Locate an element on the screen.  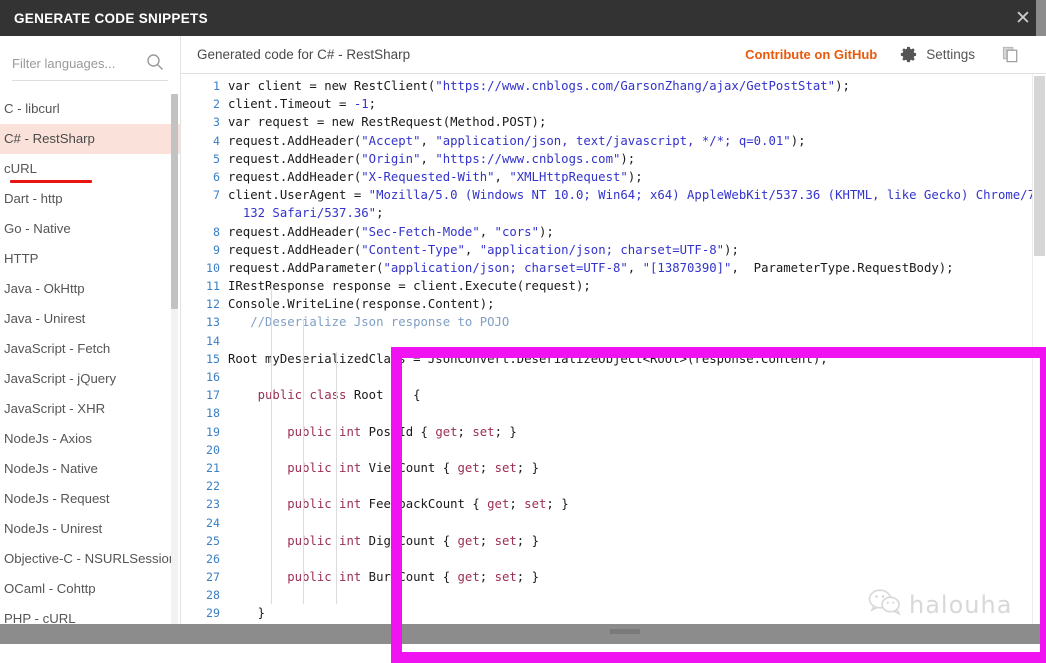
sidebar-item-nodejs-native: NodeJs - Native is located at coordinates (90, 469).